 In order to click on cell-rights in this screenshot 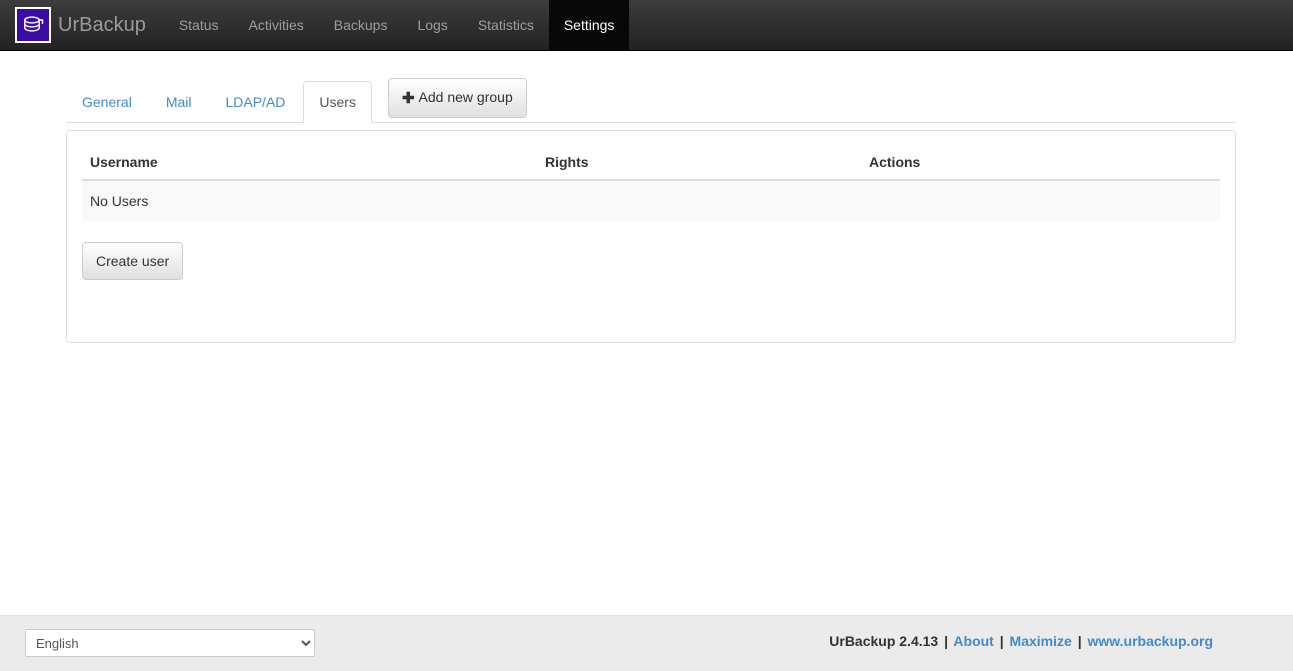, I will do `click(699, 200)`.